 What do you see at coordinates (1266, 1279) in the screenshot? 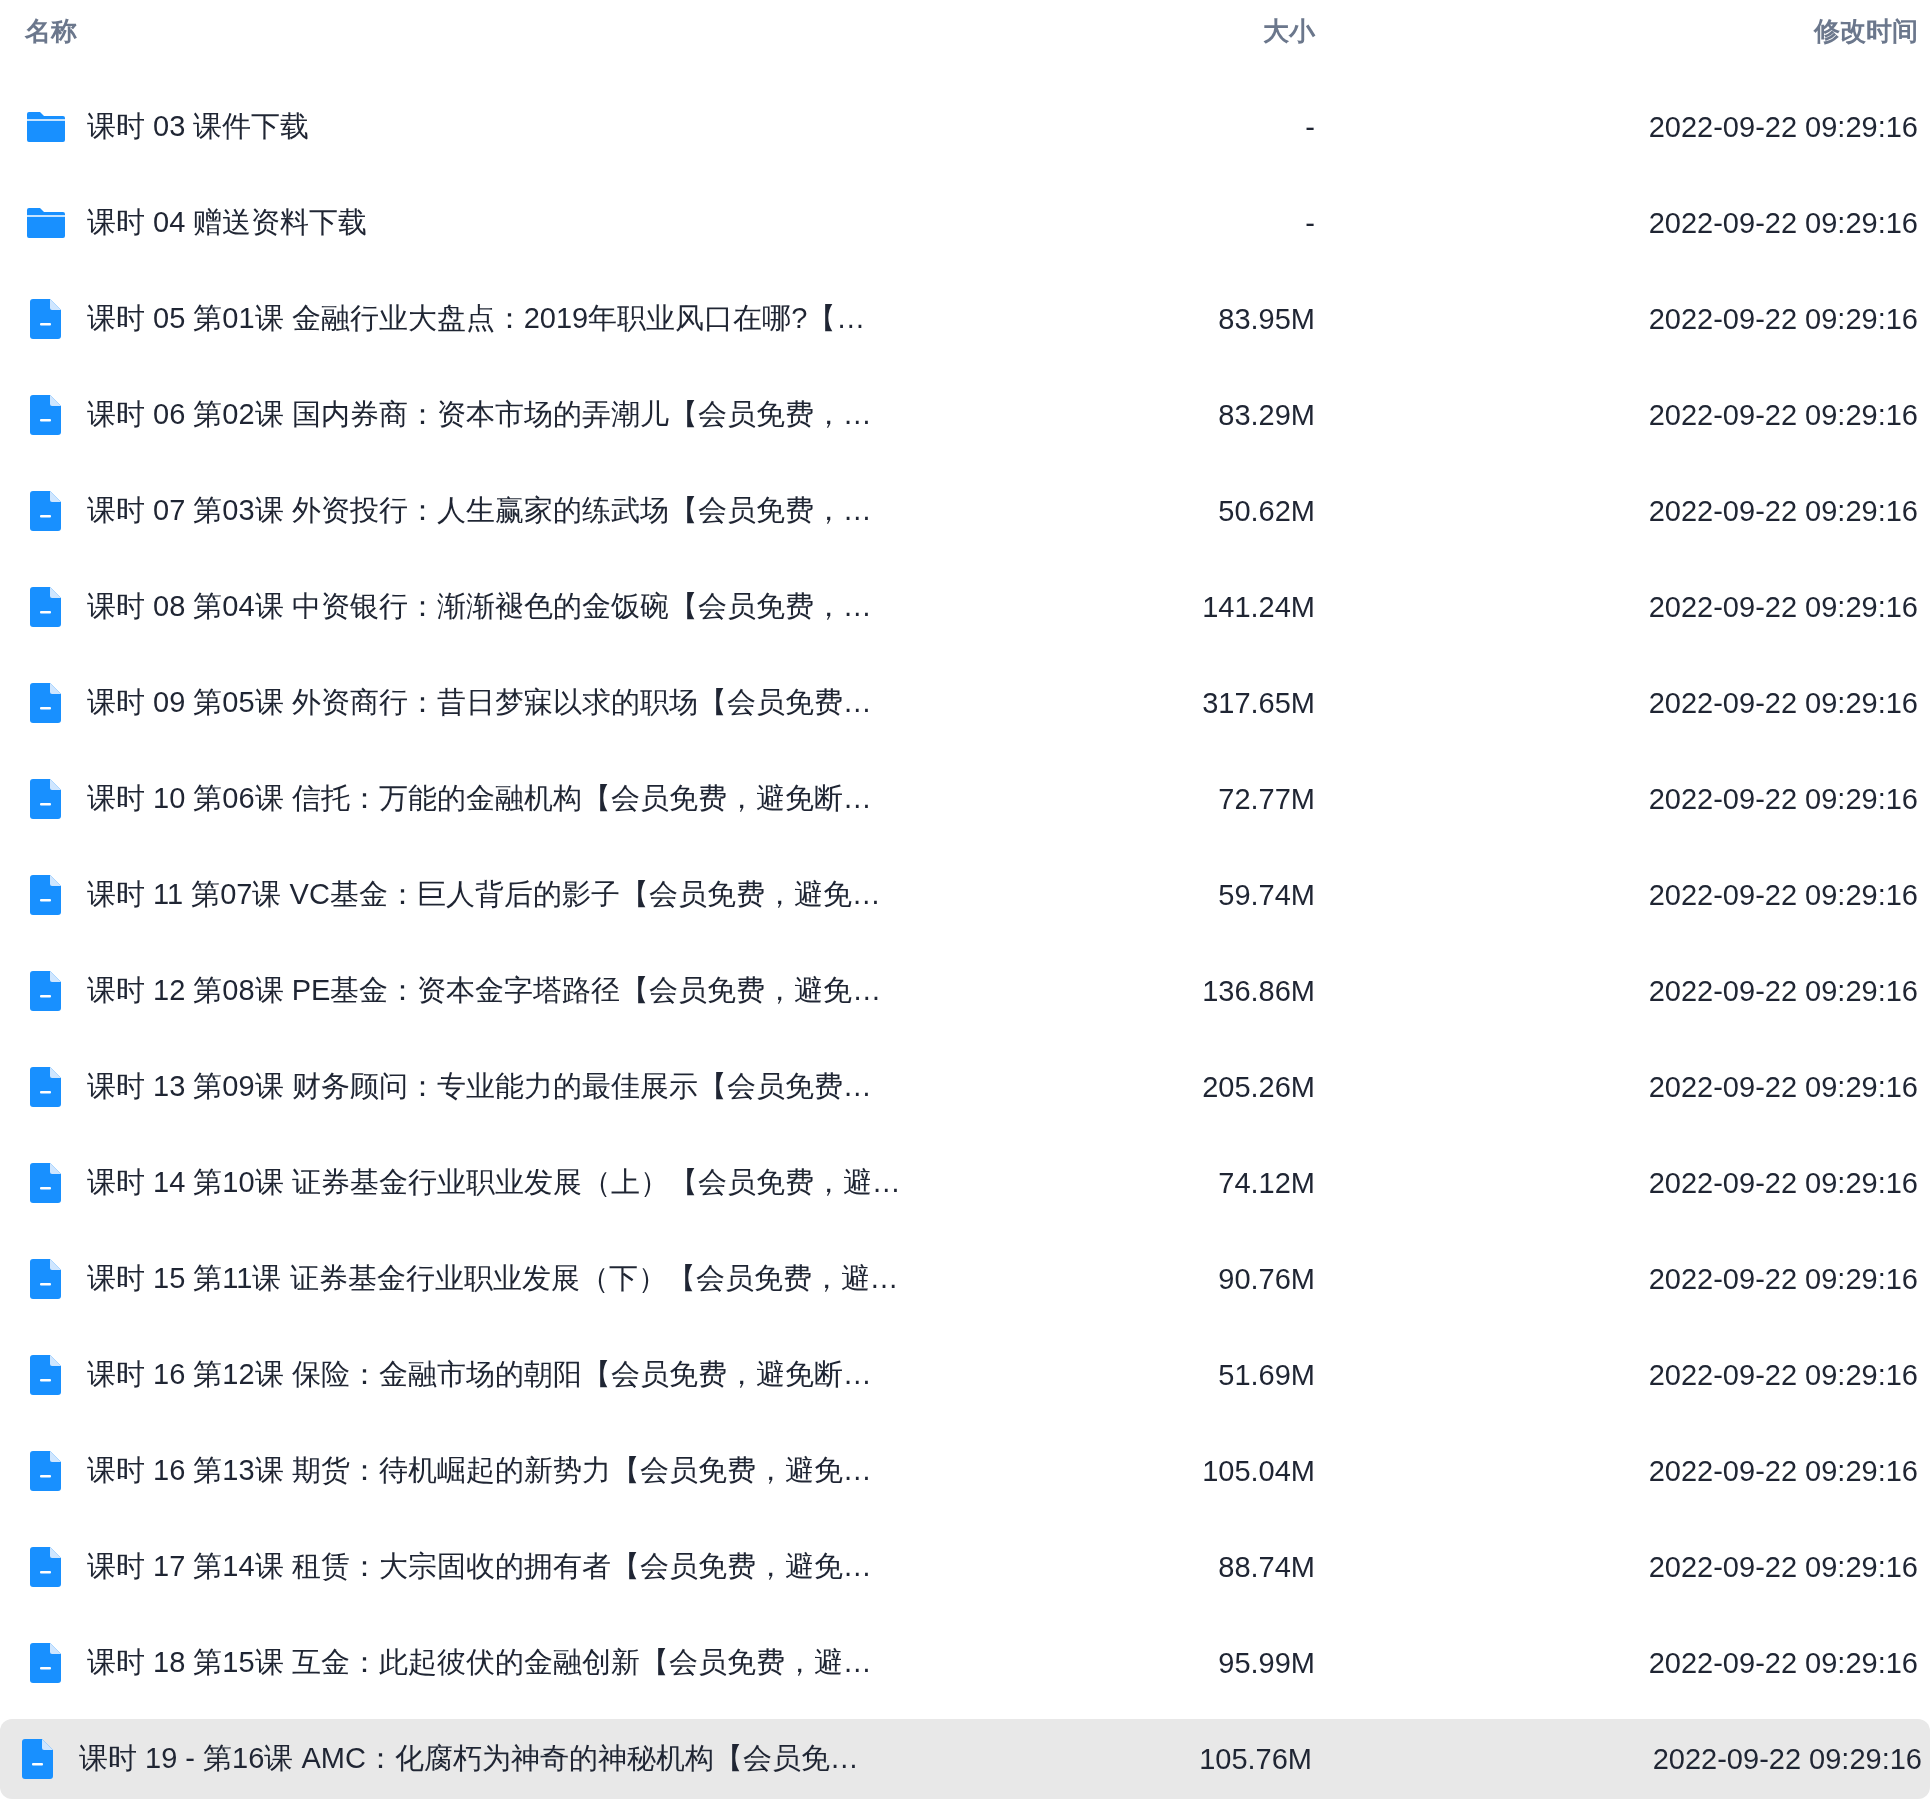
I see `file-size: 90.76M` at bounding box center [1266, 1279].